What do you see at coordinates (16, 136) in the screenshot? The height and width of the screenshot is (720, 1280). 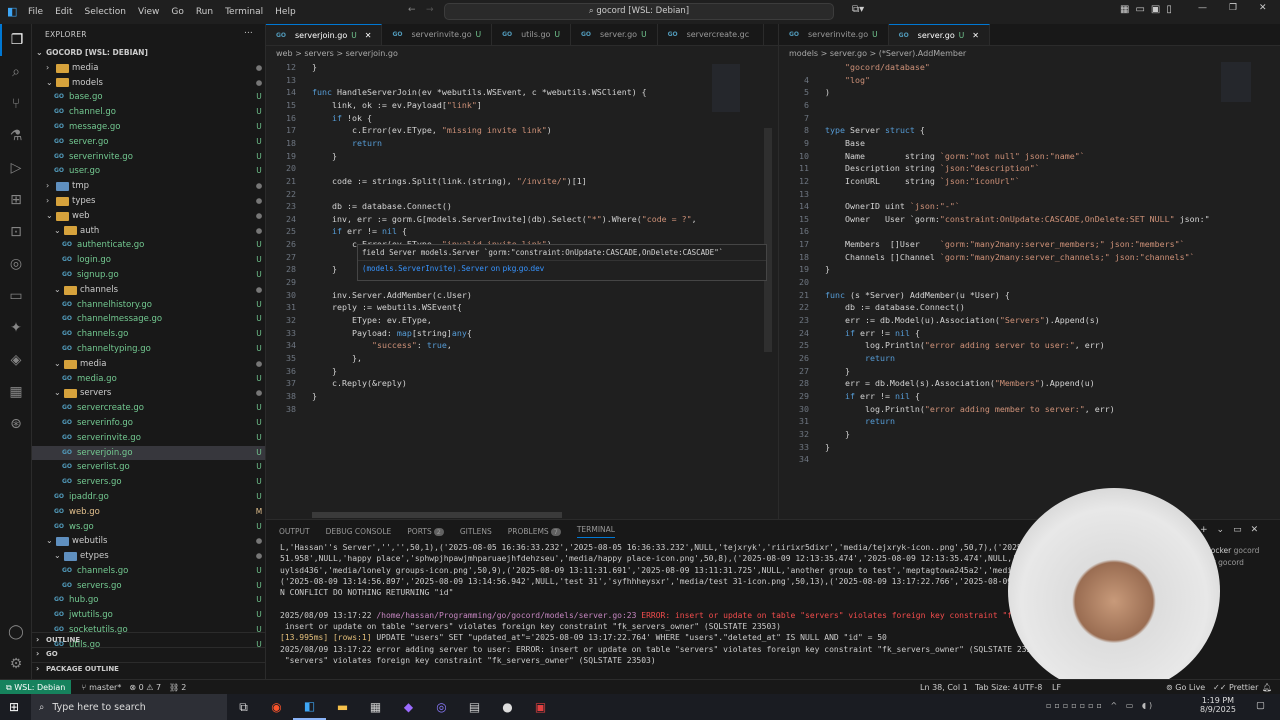 I see `testing-icon: ⚗` at bounding box center [16, 136].